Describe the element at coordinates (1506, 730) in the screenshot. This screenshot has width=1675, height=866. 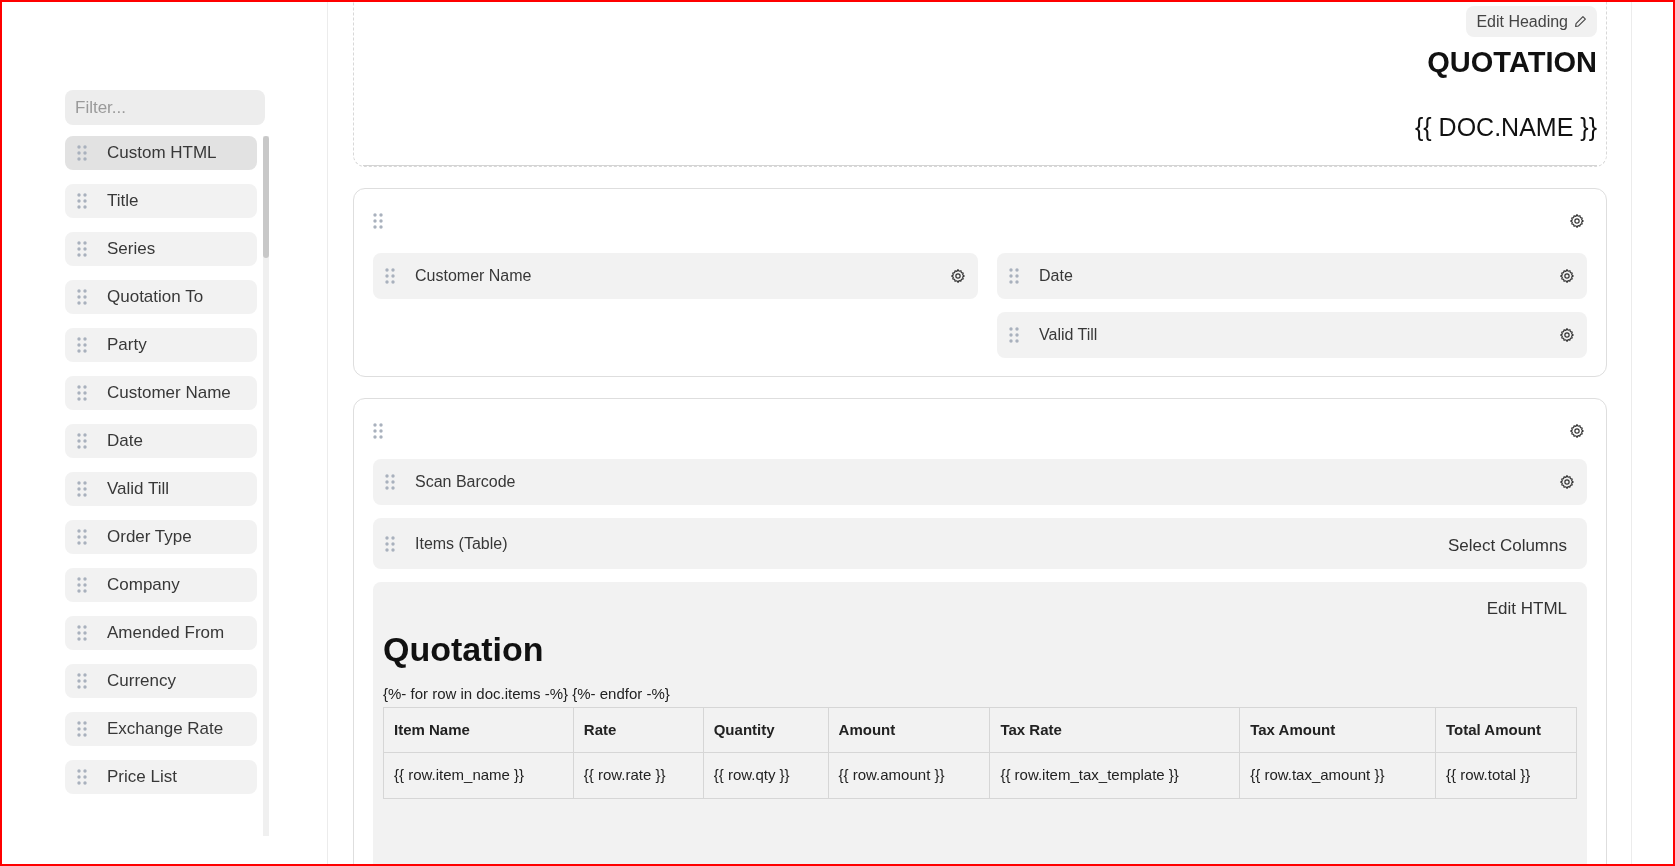
I see `column-header: Total Amount` at that location.